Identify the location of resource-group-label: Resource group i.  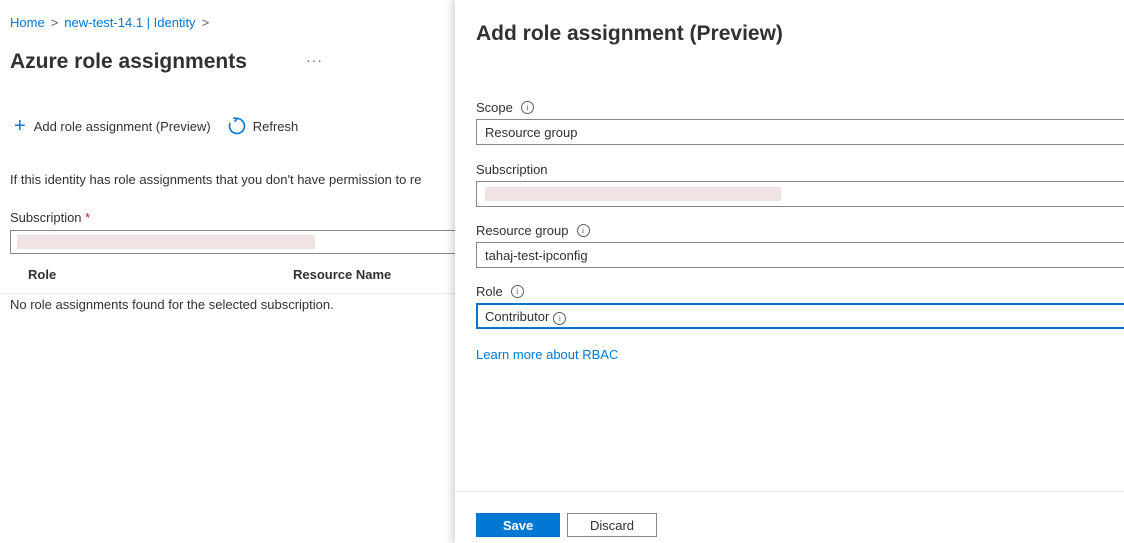
(533, 230).